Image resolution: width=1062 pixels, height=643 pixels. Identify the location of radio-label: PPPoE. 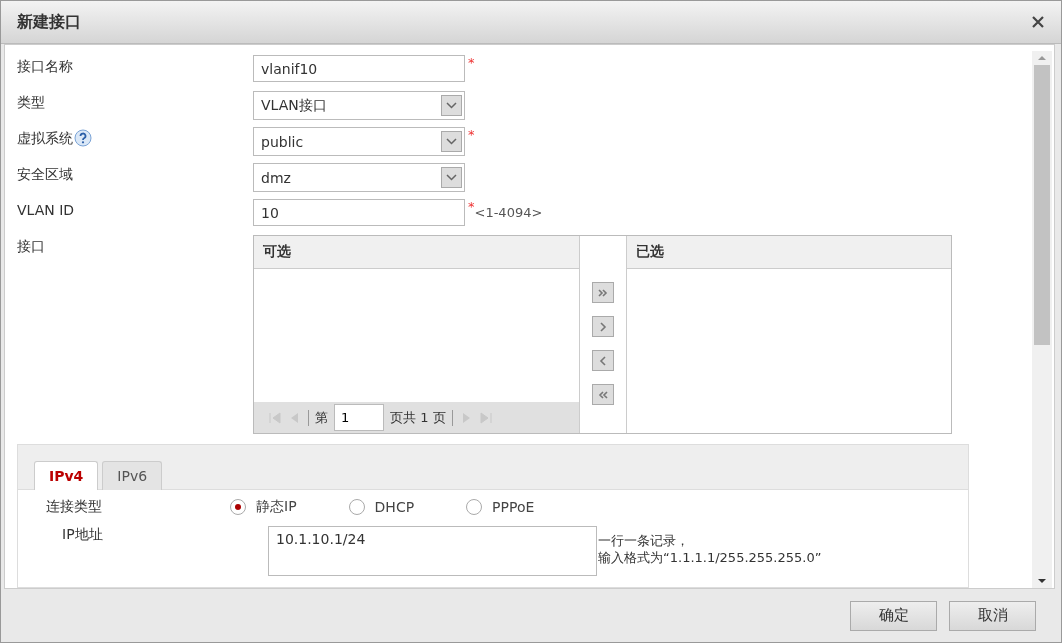
(513, 507).